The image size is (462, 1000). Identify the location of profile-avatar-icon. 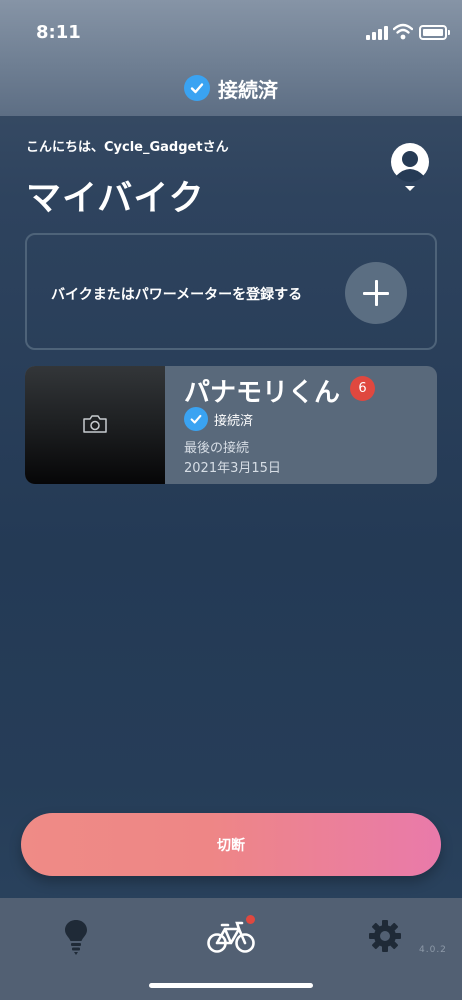
(410, 167).